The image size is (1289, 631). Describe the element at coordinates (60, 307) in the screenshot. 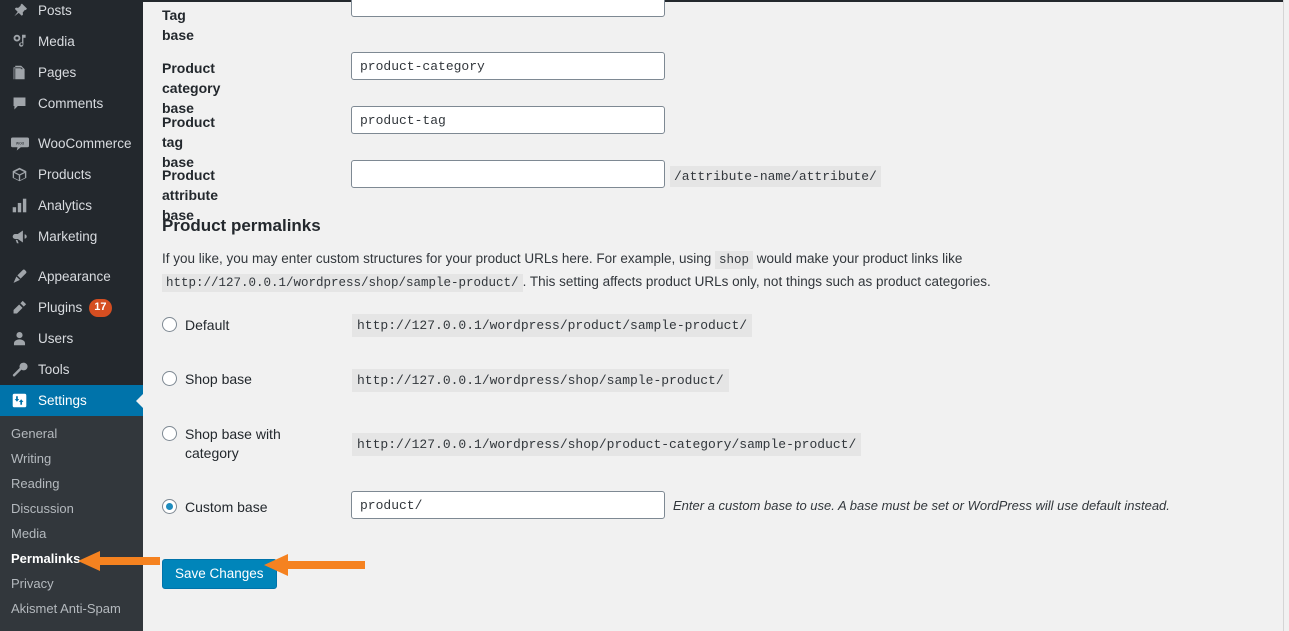

I see `sidebar-item-label: Plugins` at that location.